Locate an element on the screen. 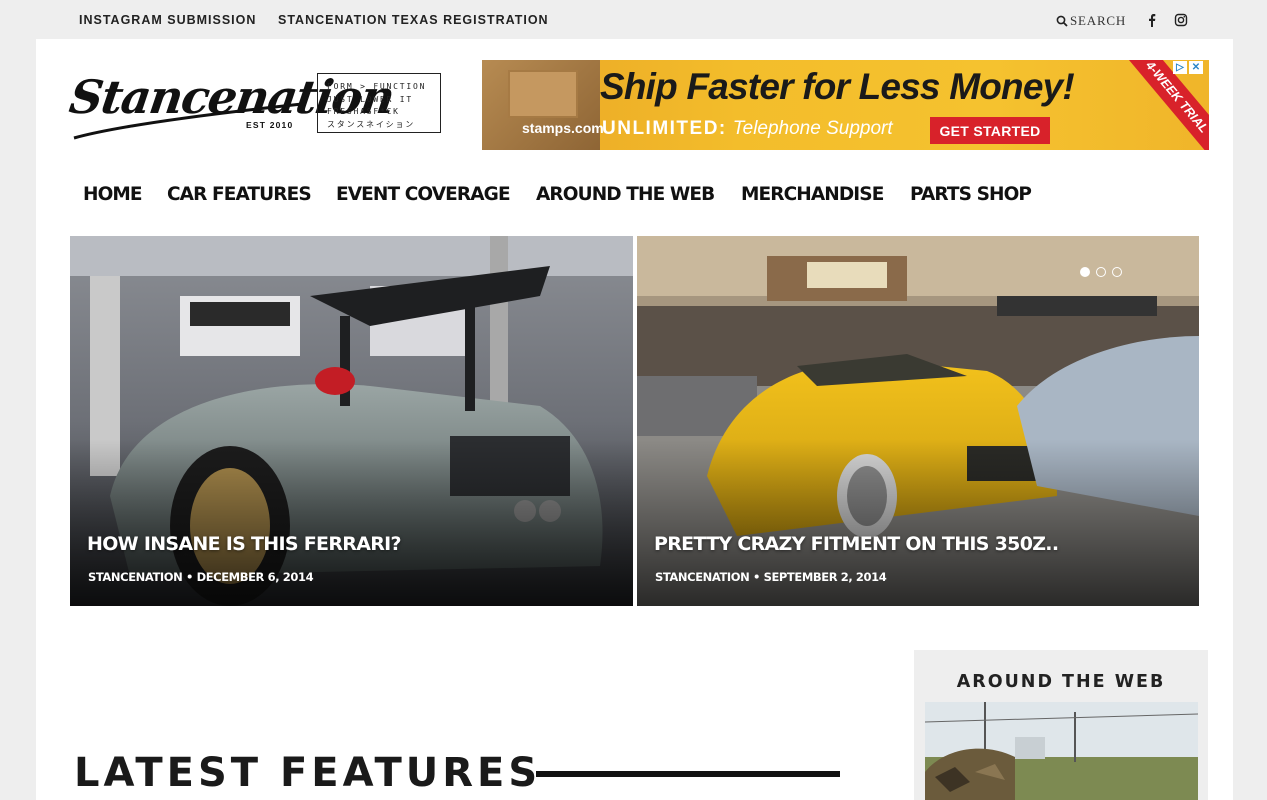 The height and width of the screenshot is (800, 1267). adchoices-icon: ▷ is located at coordinates (1180, 67).